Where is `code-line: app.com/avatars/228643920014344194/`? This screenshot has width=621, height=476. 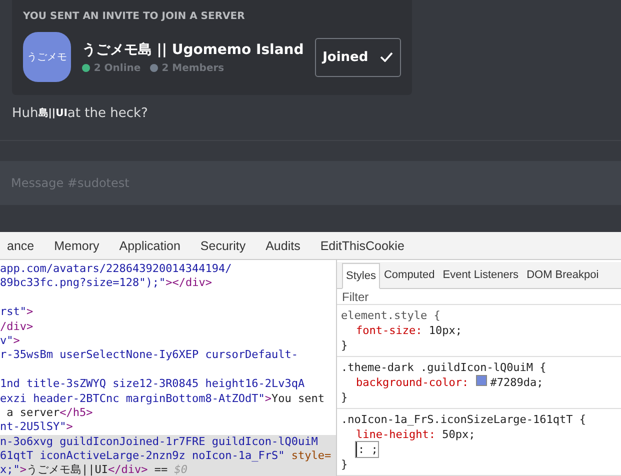 code-line: app.com/avatars/228643920014344194/ is located at coordinates (168, 269).